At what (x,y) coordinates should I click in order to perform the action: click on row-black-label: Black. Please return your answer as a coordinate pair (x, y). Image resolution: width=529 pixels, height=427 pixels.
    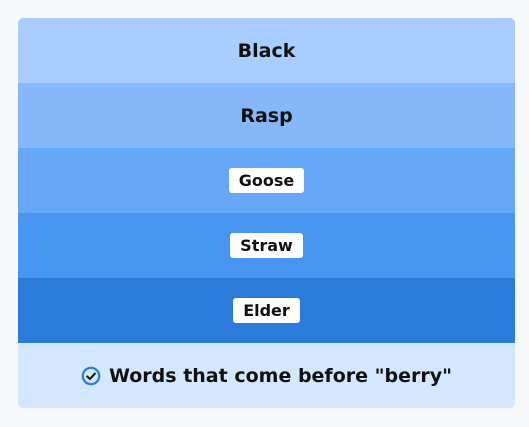
    Looking at the image, I should click on (266, 50).